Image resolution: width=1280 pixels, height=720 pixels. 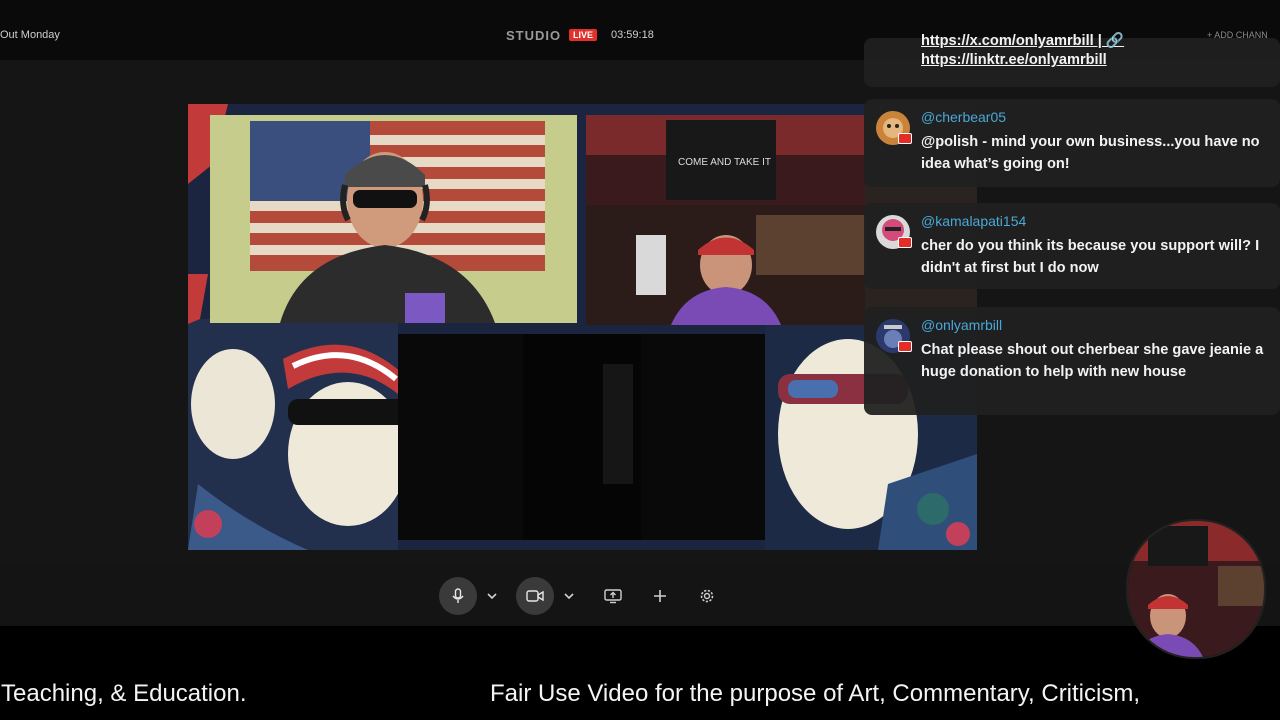 I want to click on chat-username: @kamalapati154, so click(x=973, y=221).